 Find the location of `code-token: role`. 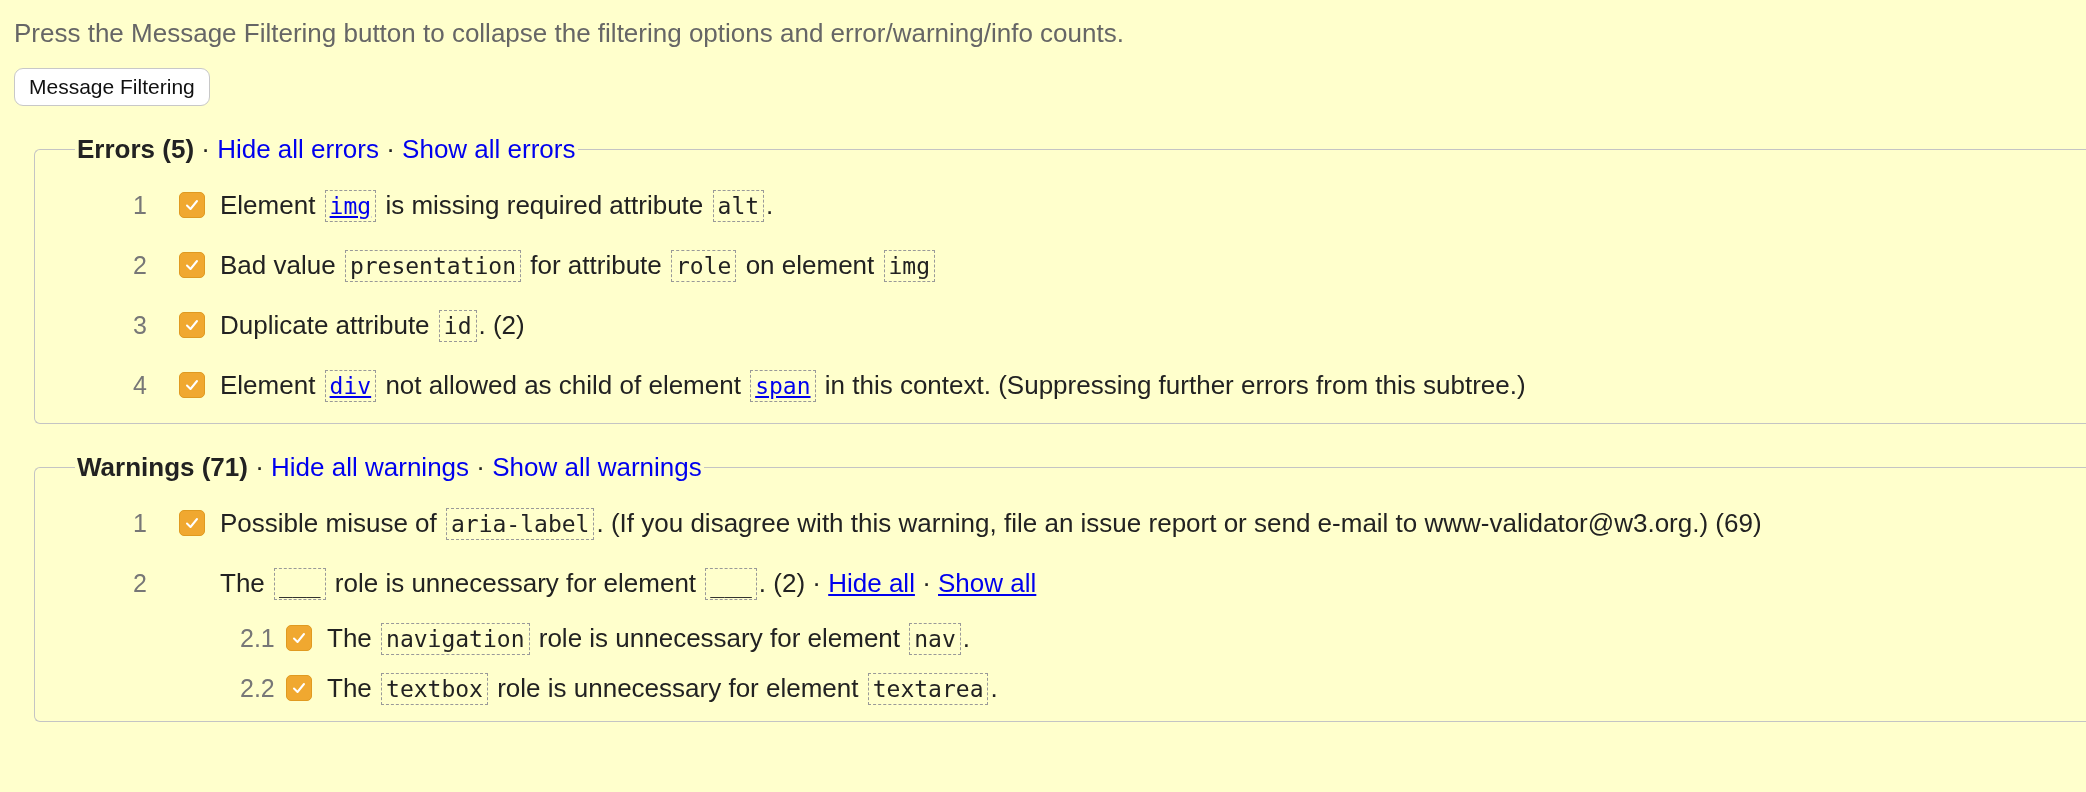

code-token: role is located at coordinates (704, 265).